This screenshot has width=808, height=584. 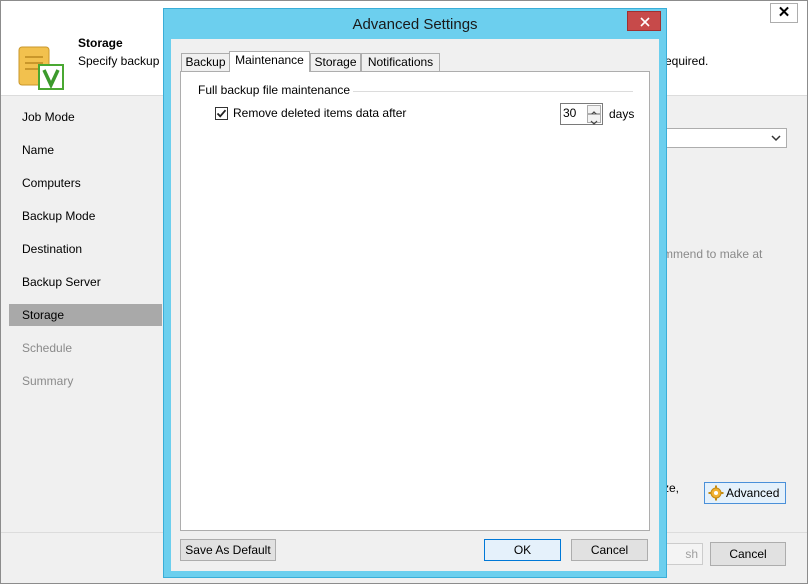 I want to click on remove-deleted-items-label: Remove deleted items data after, so click(x=320, y=113).